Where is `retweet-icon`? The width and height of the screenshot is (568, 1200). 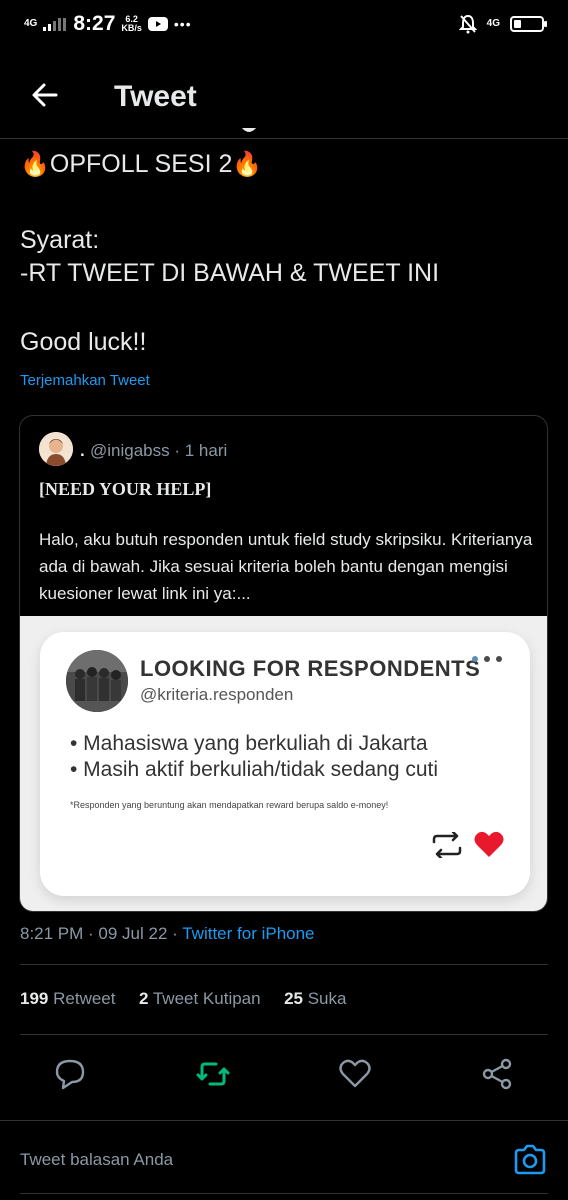 retweet-icon is located at coordinates (213, 1074).